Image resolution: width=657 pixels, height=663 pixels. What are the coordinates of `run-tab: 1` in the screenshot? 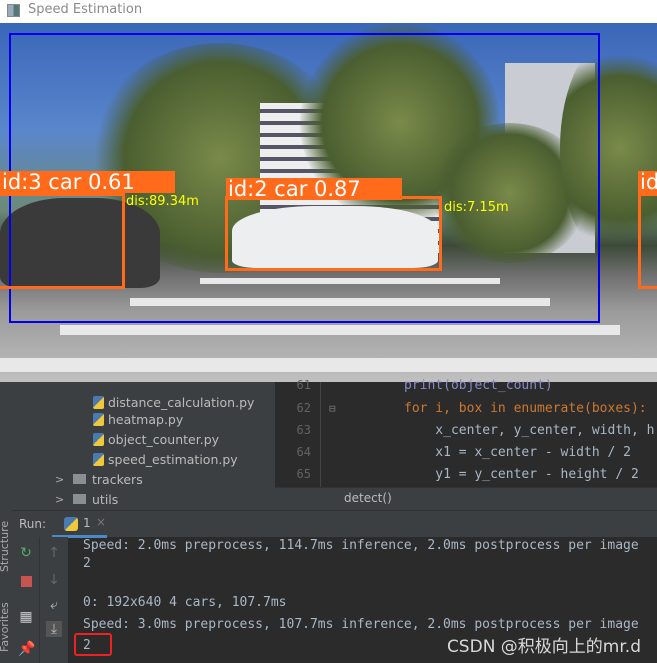 It's located at (87, 523).